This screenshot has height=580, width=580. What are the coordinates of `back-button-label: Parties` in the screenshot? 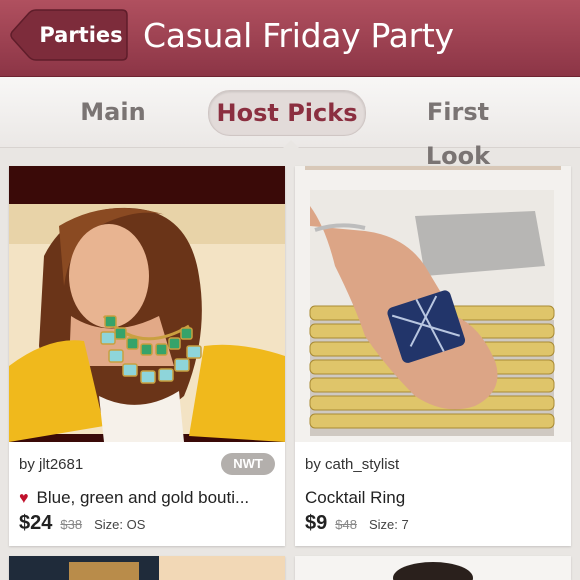 It's located at (81, 35).